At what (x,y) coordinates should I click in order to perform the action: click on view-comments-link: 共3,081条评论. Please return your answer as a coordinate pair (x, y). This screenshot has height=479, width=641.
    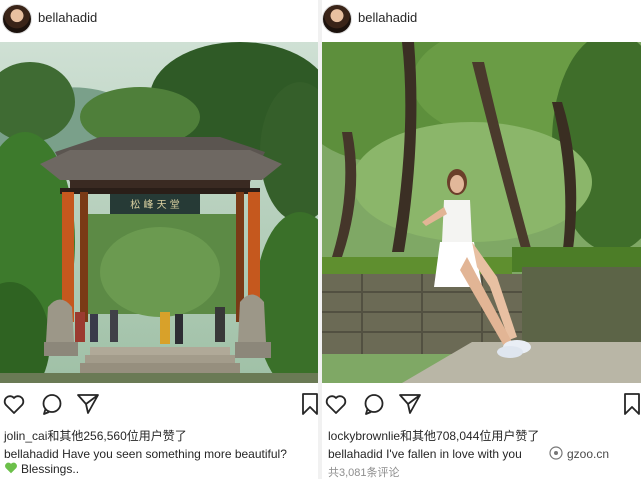
    Looking at the image, I should click on (364, 471).